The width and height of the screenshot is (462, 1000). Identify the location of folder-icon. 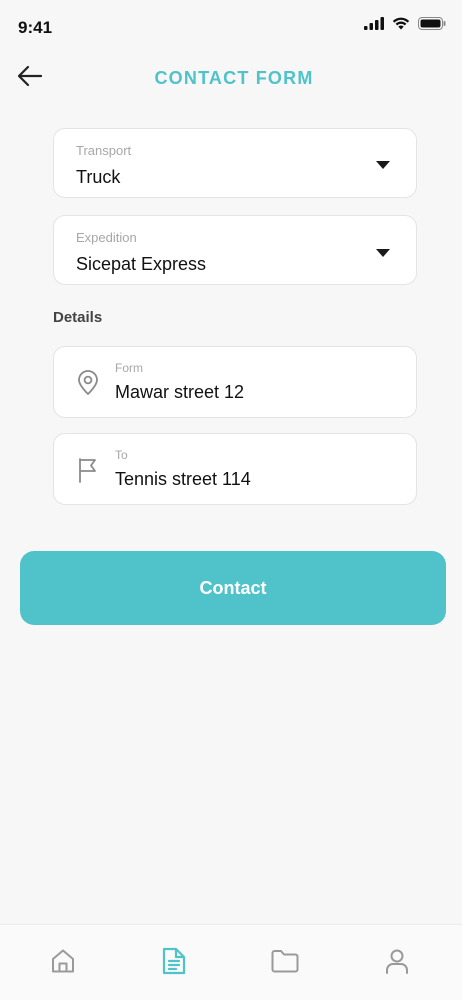
(285, 963).